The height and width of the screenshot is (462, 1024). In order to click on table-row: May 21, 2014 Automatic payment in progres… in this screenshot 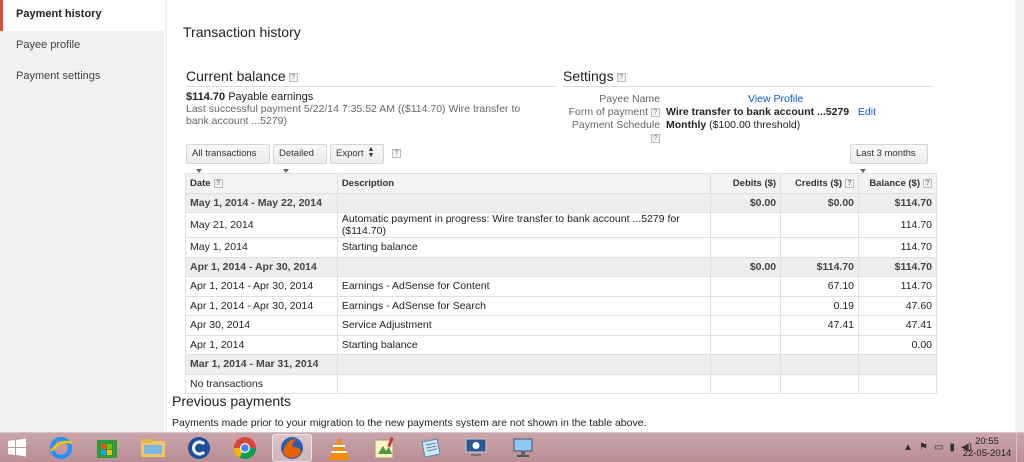, I will do `click(561, 225)`.